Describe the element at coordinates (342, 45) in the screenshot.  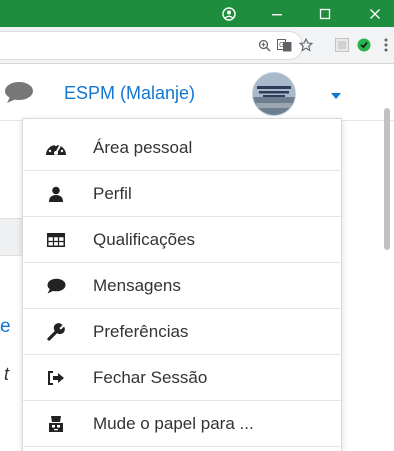
I see `extension-icon` at that location.